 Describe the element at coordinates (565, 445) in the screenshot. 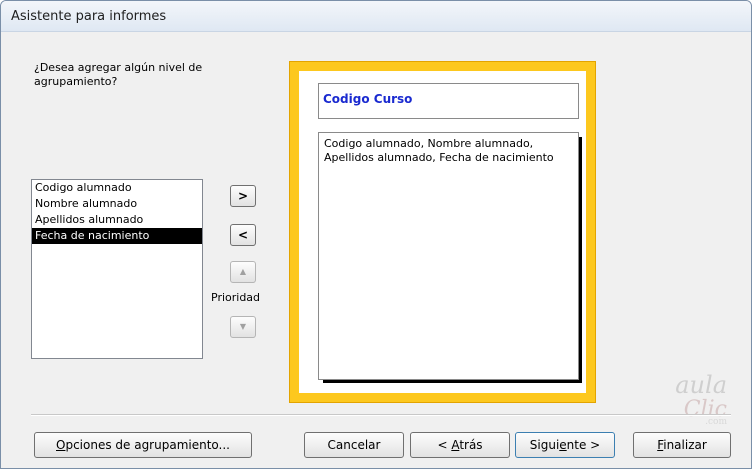

I see `next-button: Siguiente >` at that location.